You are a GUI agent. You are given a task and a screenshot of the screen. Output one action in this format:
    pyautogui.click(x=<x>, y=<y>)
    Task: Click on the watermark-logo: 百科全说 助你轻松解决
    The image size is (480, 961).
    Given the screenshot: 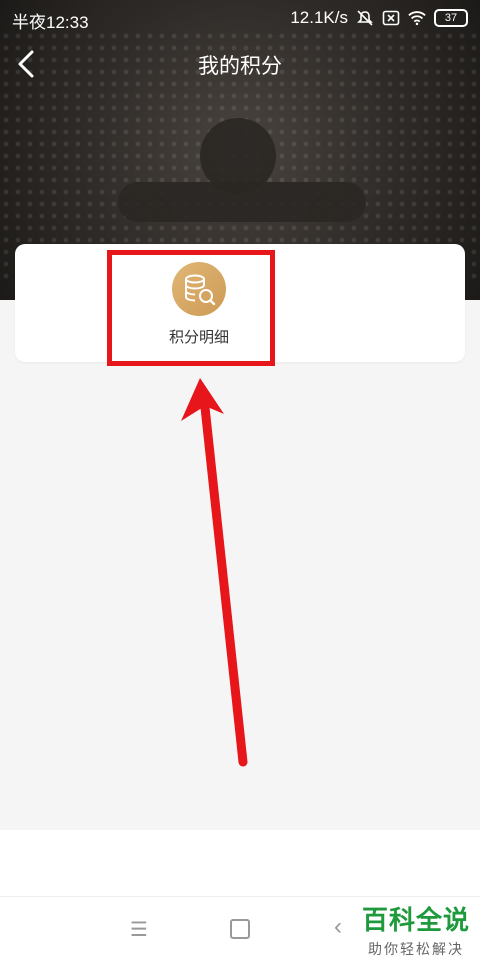 What is the action you would take?
    pyautogui.click(x=416, y=929)
    